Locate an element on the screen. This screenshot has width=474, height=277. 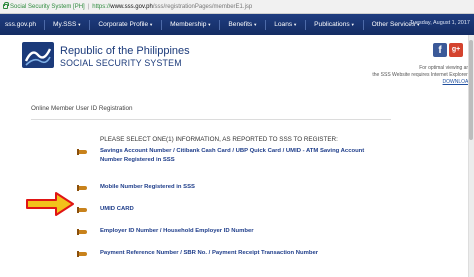
nav-item-label: Corporate Profile is located at coordinates (123, 24).